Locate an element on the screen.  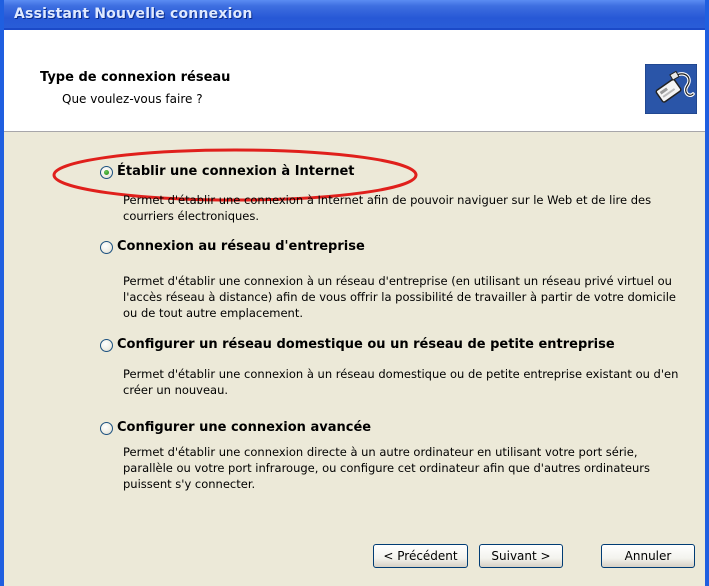
radio-internet is located at coordinates (106, 172).